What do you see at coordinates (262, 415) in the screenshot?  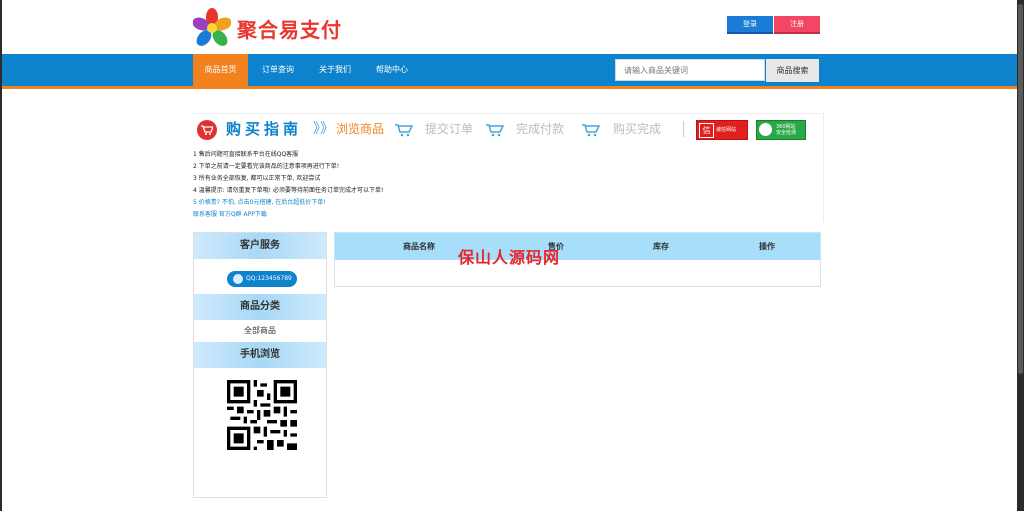 I see `qr-code-icon` at bounding box center [262, 415].